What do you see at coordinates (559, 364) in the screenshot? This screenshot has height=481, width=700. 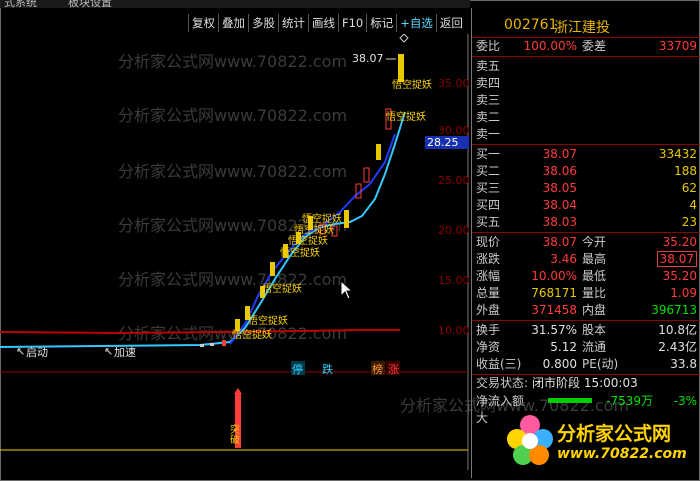 I see `stat-value: 0.800` at bounding box center [559, 364].